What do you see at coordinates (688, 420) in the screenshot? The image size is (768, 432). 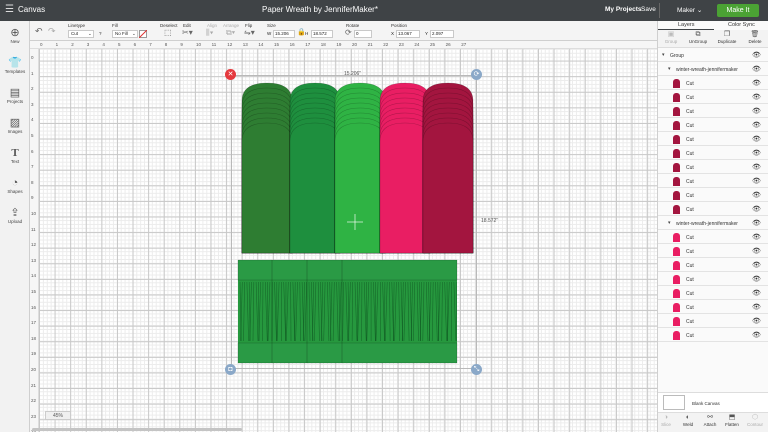 I see `weld-button: ◐ Weld` at bounding box center [688, 420].